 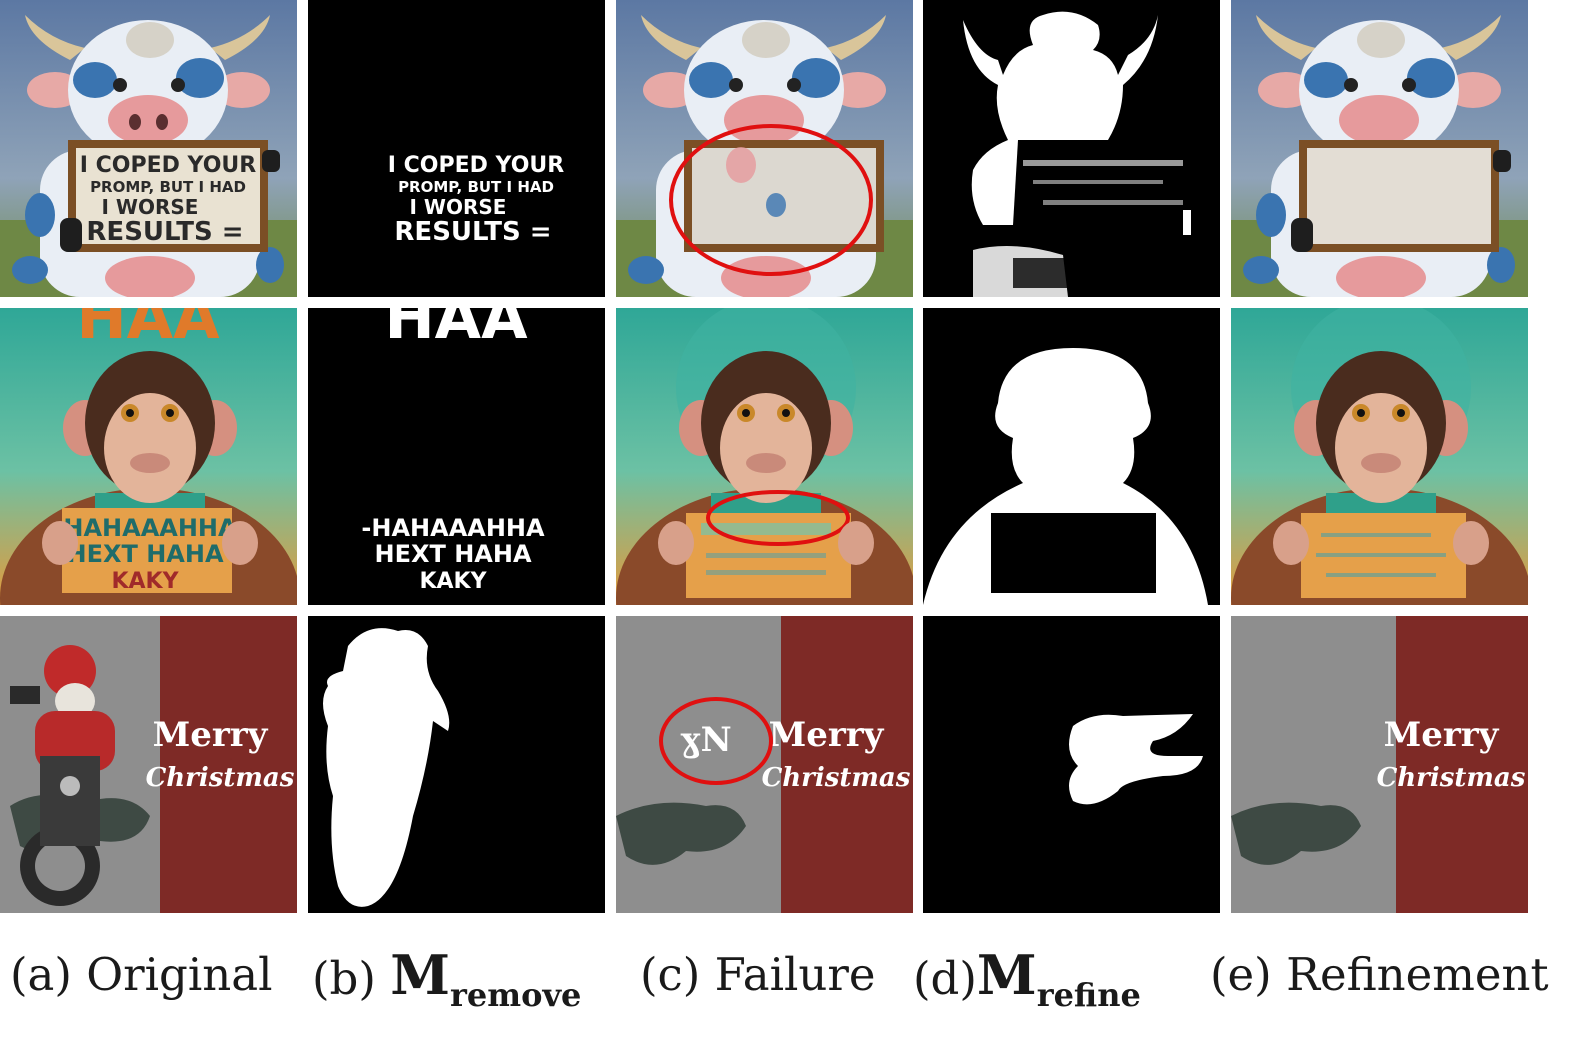 I want to click on monkey-sign-line-2: HEXT HAHA, so click(x=144, y=554).